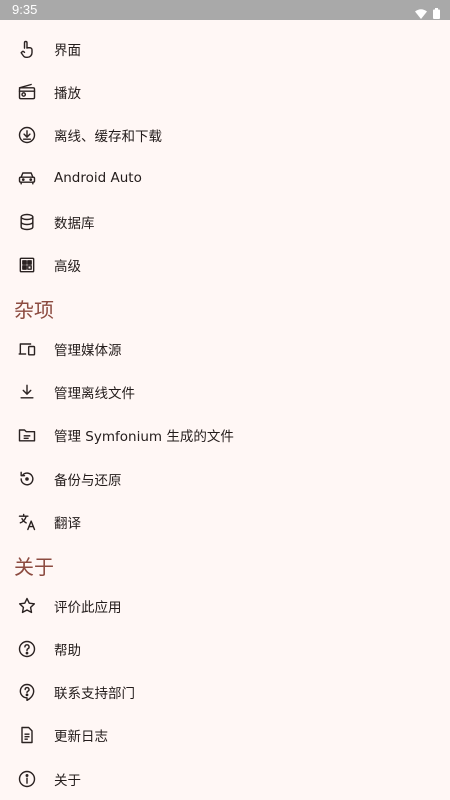 The height and width of the screenshot is (800, 450). I want to click on changelog-icon, so click(27, 735).